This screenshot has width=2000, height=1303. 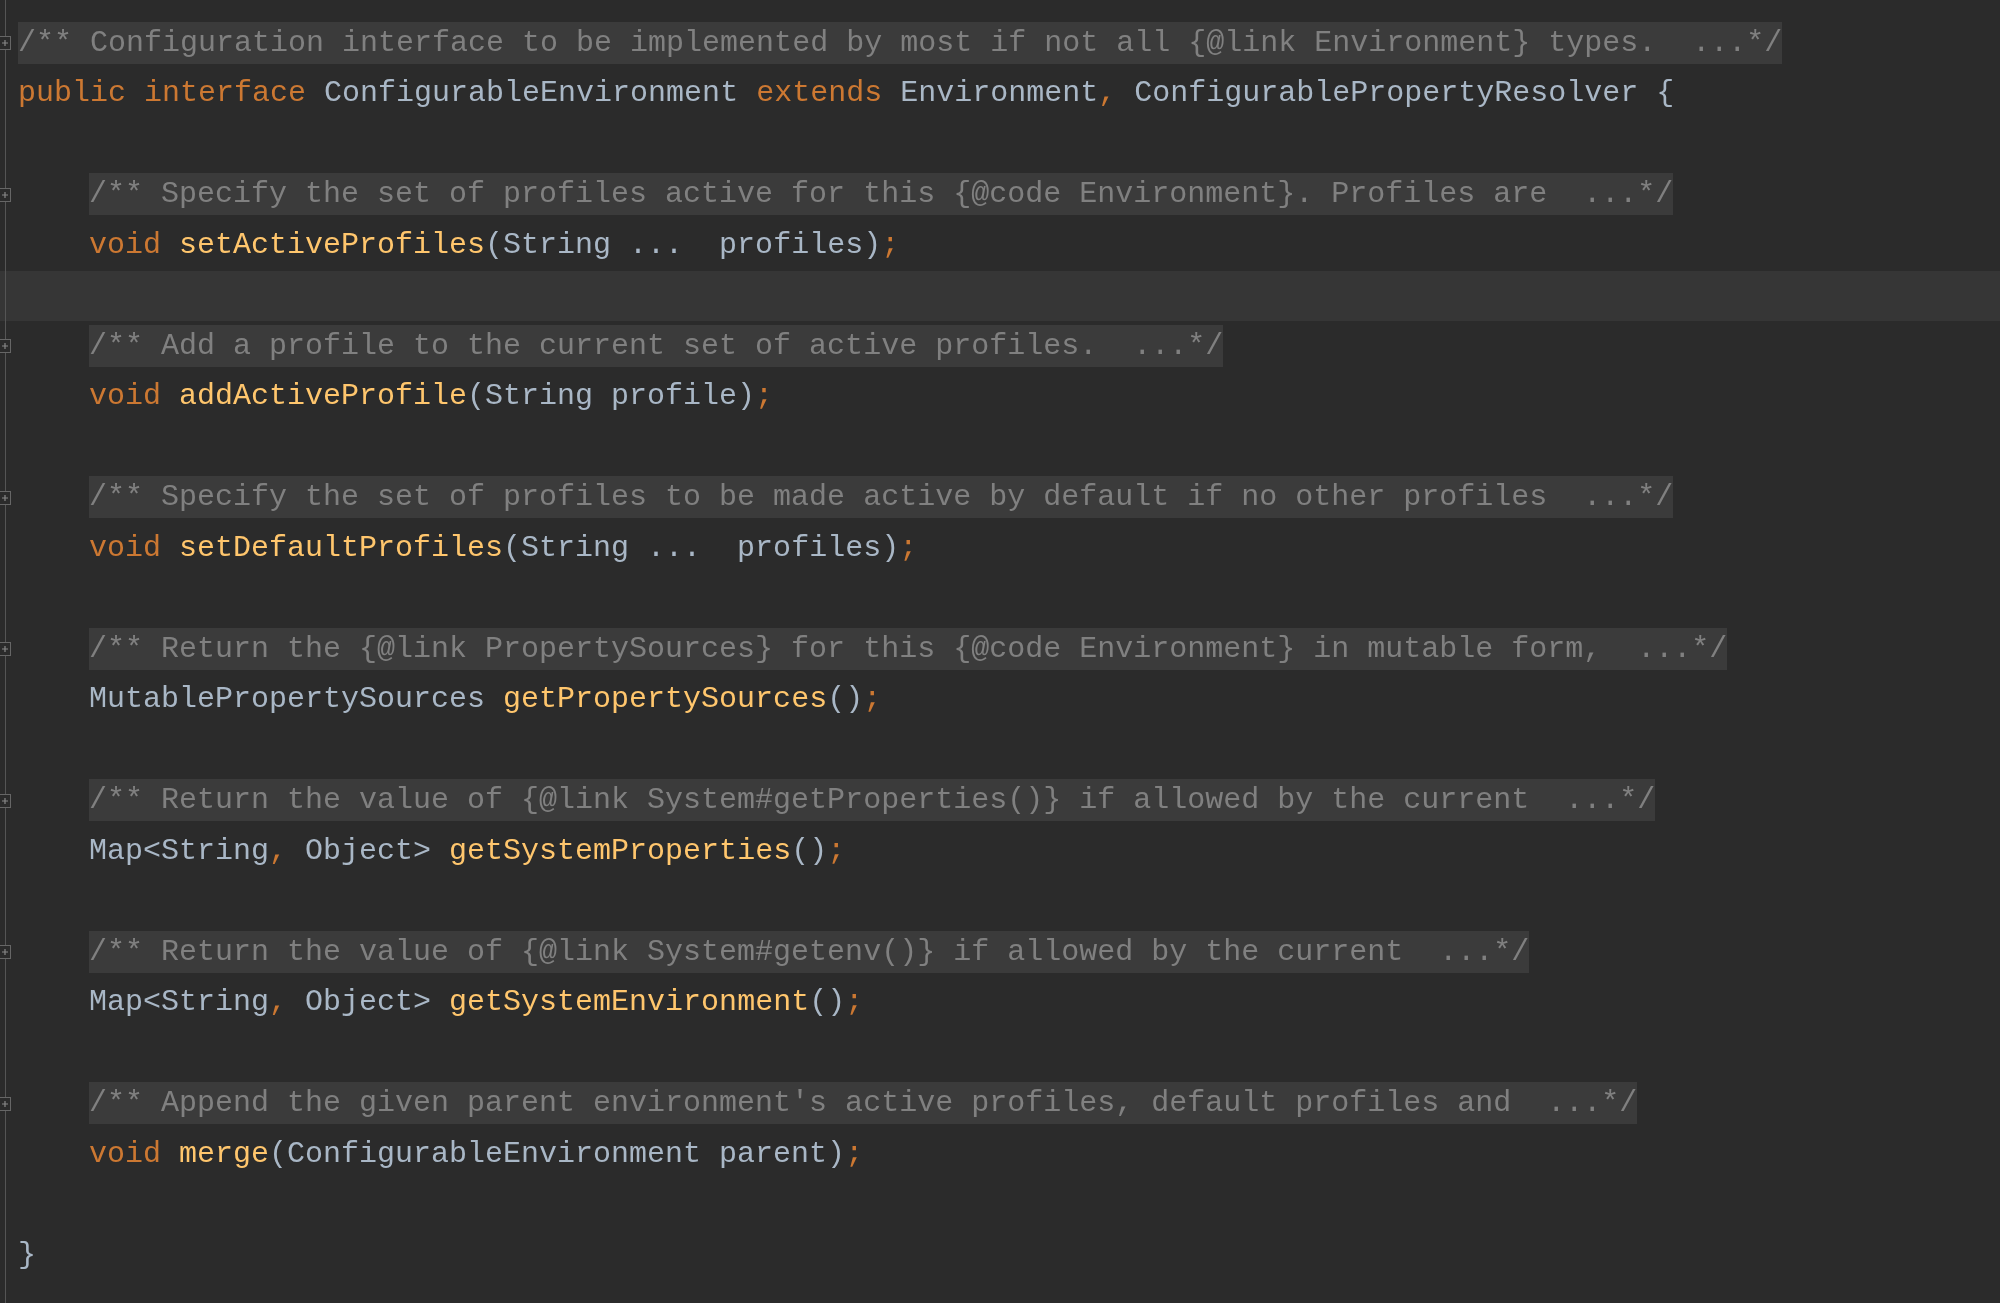 I want to click on folded-doc-comment: /** Return the {@link PropertySources} for this {@code Environment} in mutable form, ...*/, so click(x=908, y=648).